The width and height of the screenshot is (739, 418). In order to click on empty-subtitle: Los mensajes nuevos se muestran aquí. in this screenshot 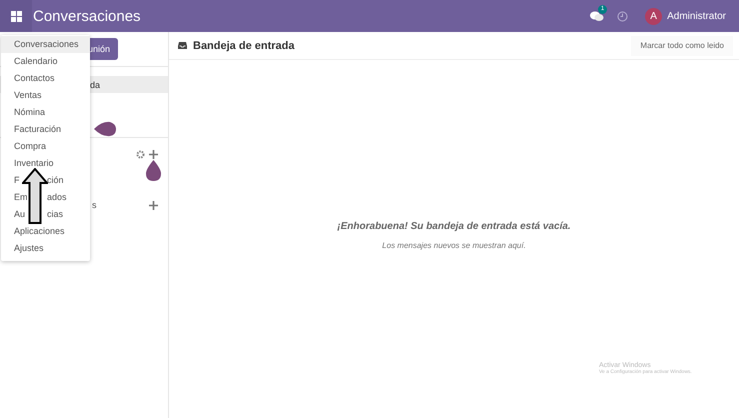, I will do `click(454, 245)`.